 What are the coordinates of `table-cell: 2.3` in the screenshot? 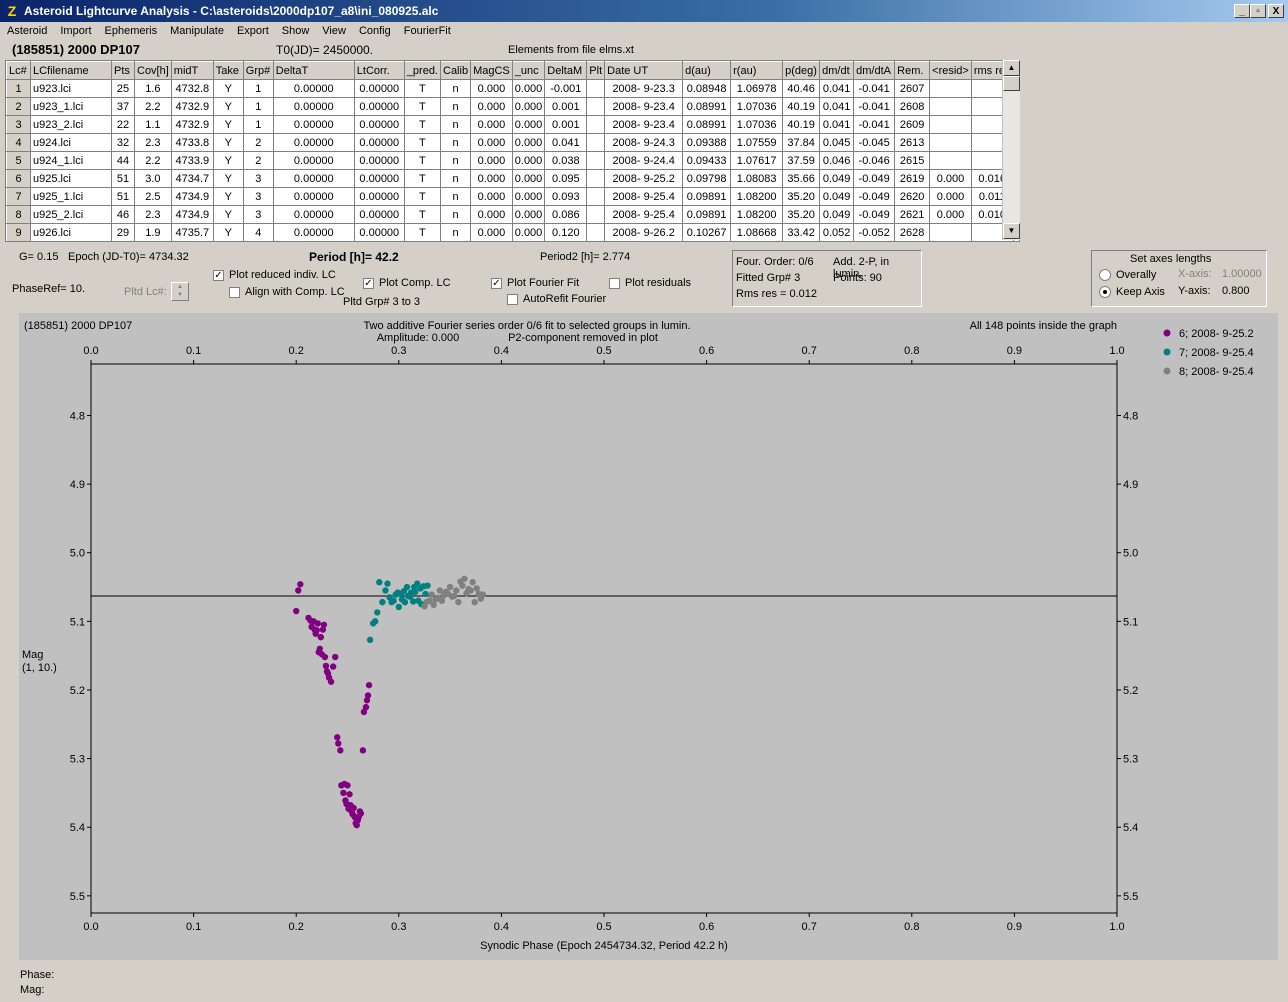 It's located at (153, 142).